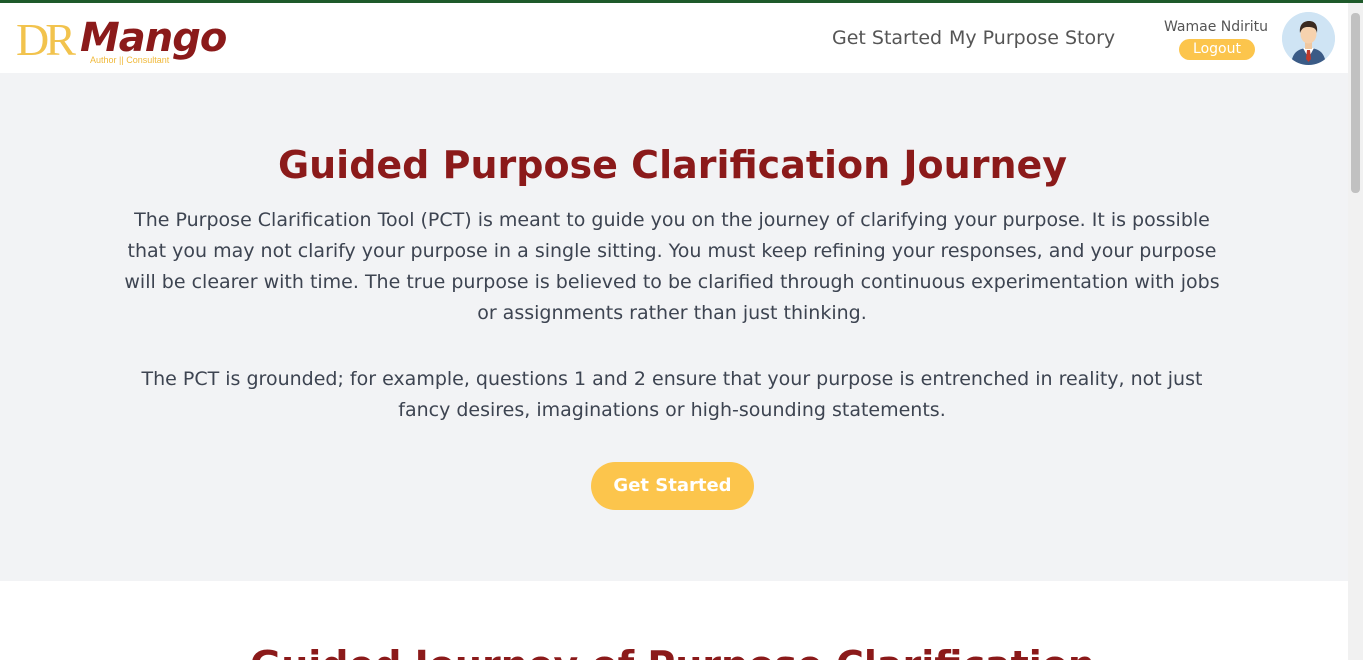 The image size is (1363, 660). I want to click on brand-logo: DR Mango Author || Consultant, so click(126, 41).